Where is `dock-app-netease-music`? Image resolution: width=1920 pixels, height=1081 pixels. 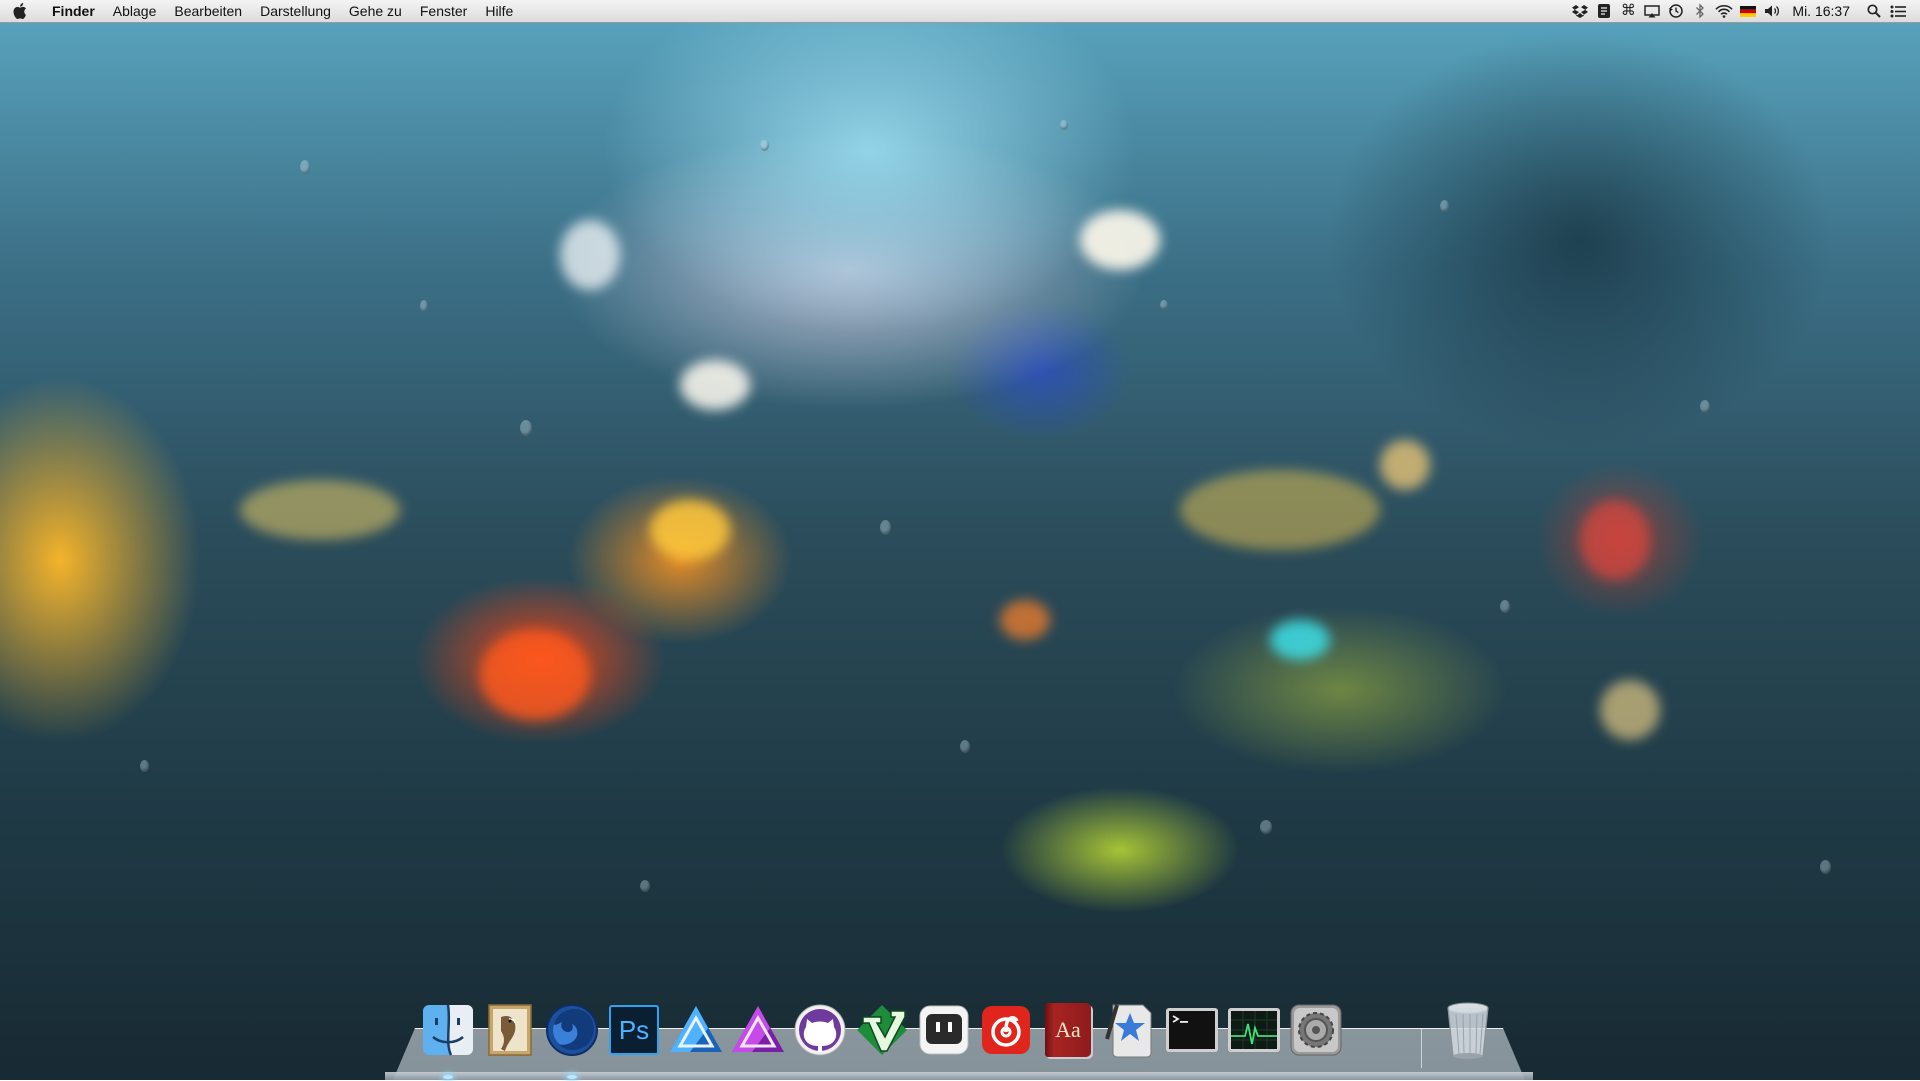
dock-app-netease-music is located at coordinates (1006, 1030).